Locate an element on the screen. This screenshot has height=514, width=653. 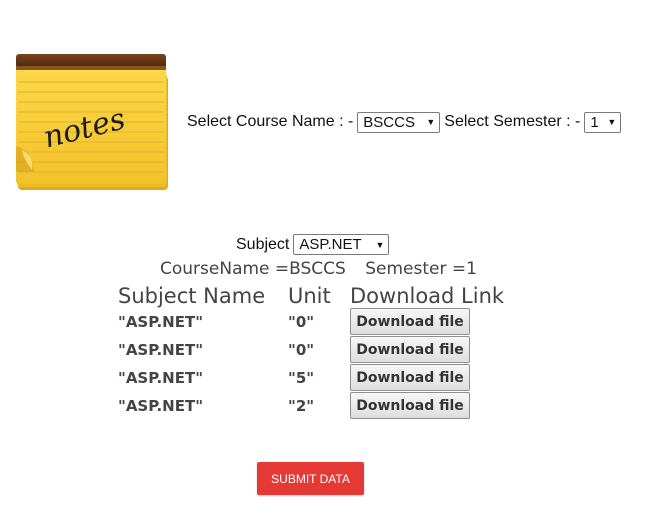
semester-select: 1 ▼ is located at coordinates (603, 122).